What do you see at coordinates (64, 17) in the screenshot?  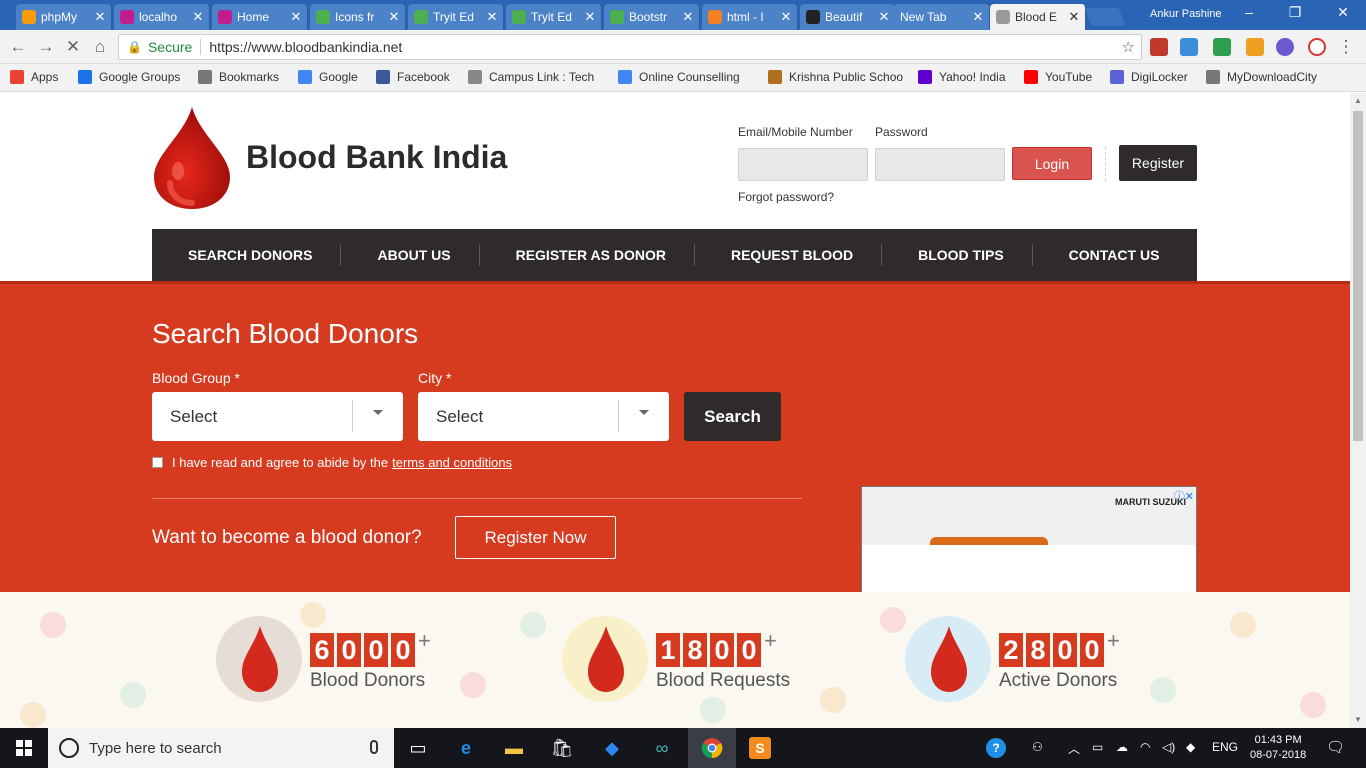 I see `browser-tab: phpMy ✕` at bounding box center [64, 17].